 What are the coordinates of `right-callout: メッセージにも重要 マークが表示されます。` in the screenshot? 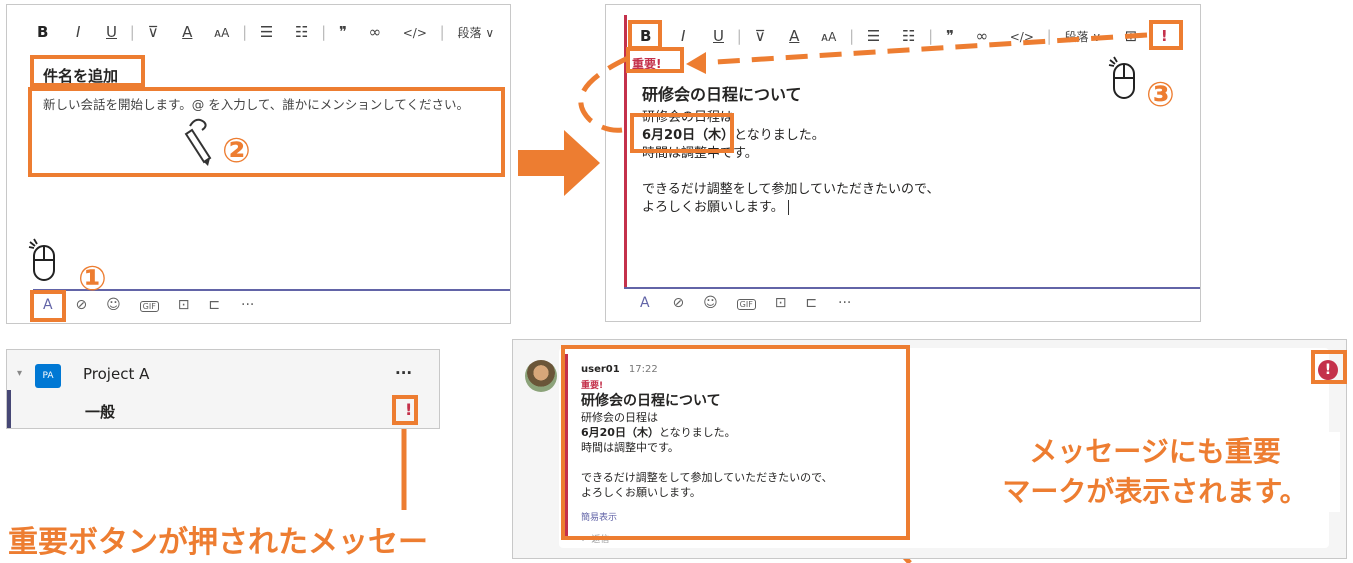 It's located at (1155, 472).